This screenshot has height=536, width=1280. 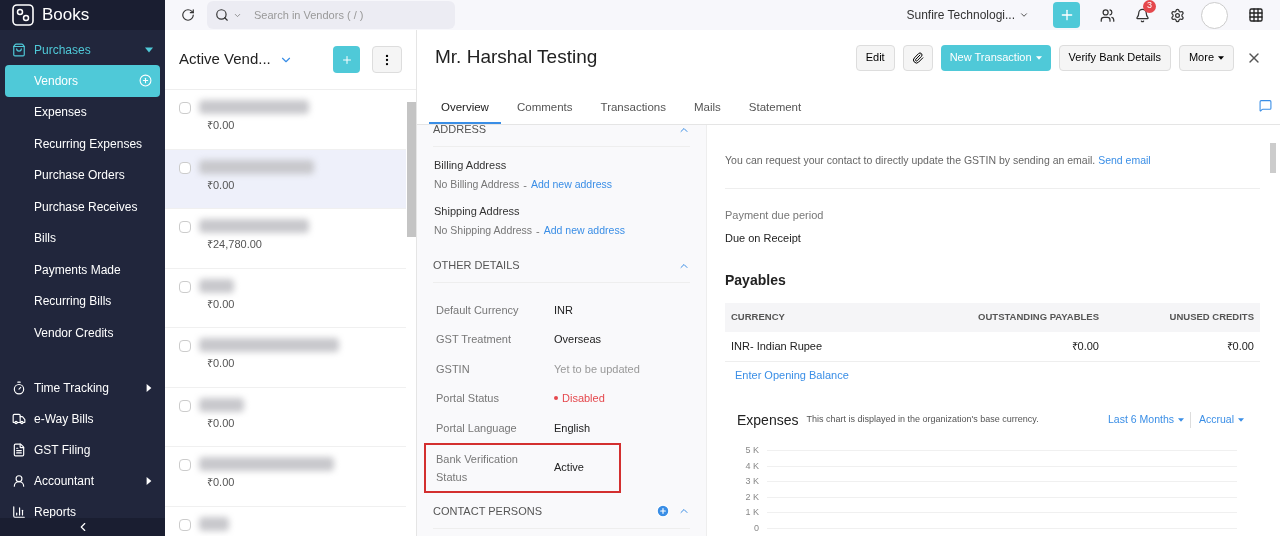 What do you see at coordinates (756, 528) in the screenshot?
I see `axis-label: 0` at bounding box center [756, 528].